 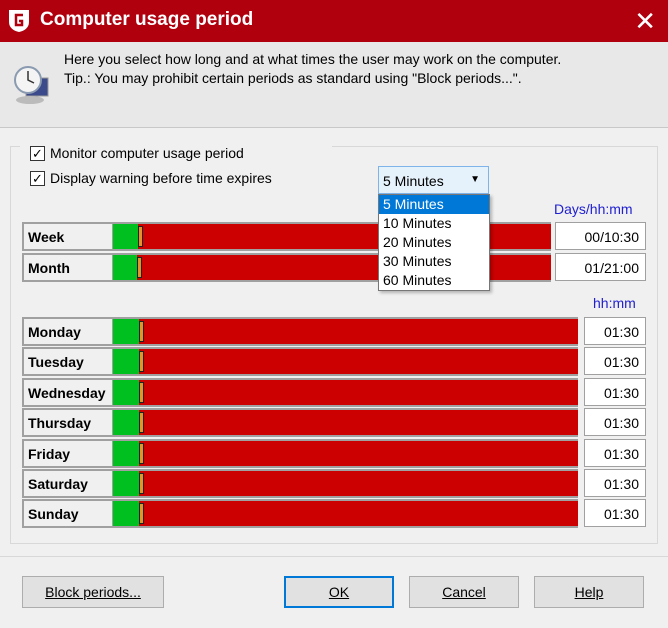 I want to click on close-icon: ✕, so click(x=645, y=21).